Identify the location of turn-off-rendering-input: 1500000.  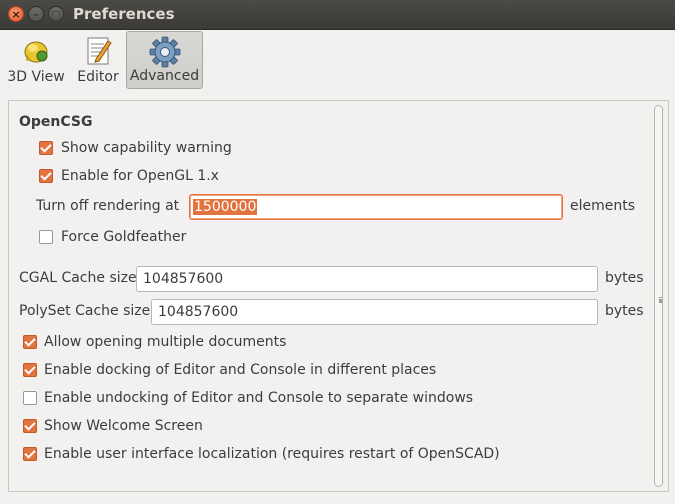
(376, 207).